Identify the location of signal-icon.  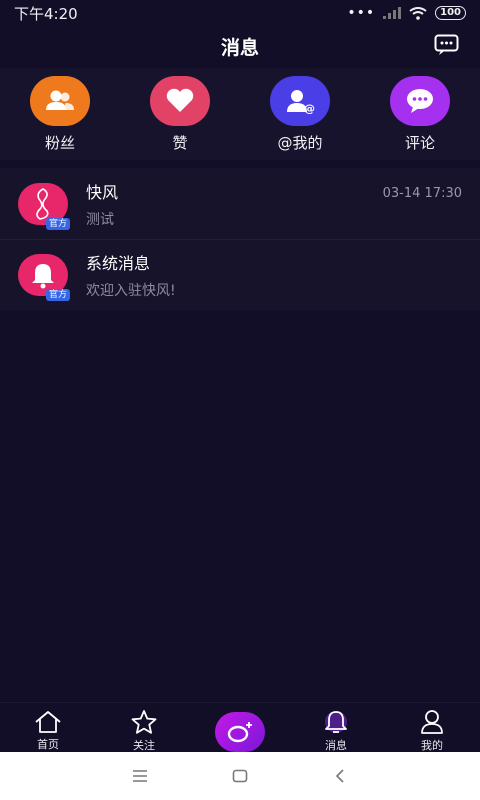
(392, 13).